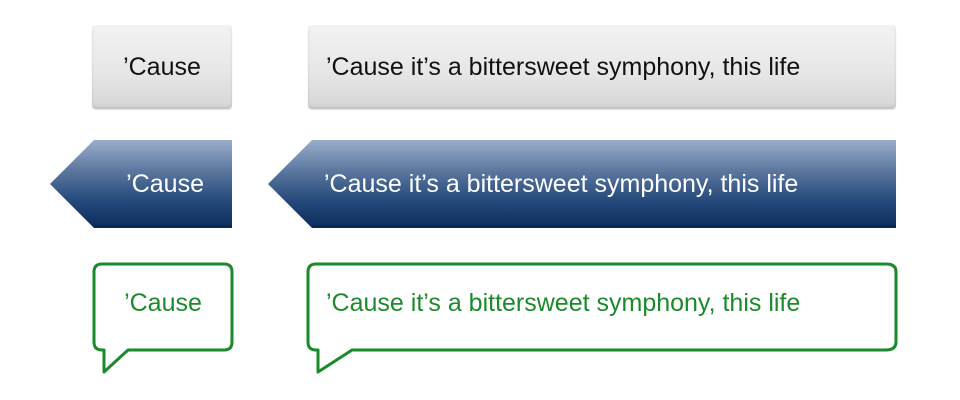  What do you see at coordinates (604, 226) in the screenshot?
I see `blue-arrow-button-long-shadow` at bounding box center [604, 226].